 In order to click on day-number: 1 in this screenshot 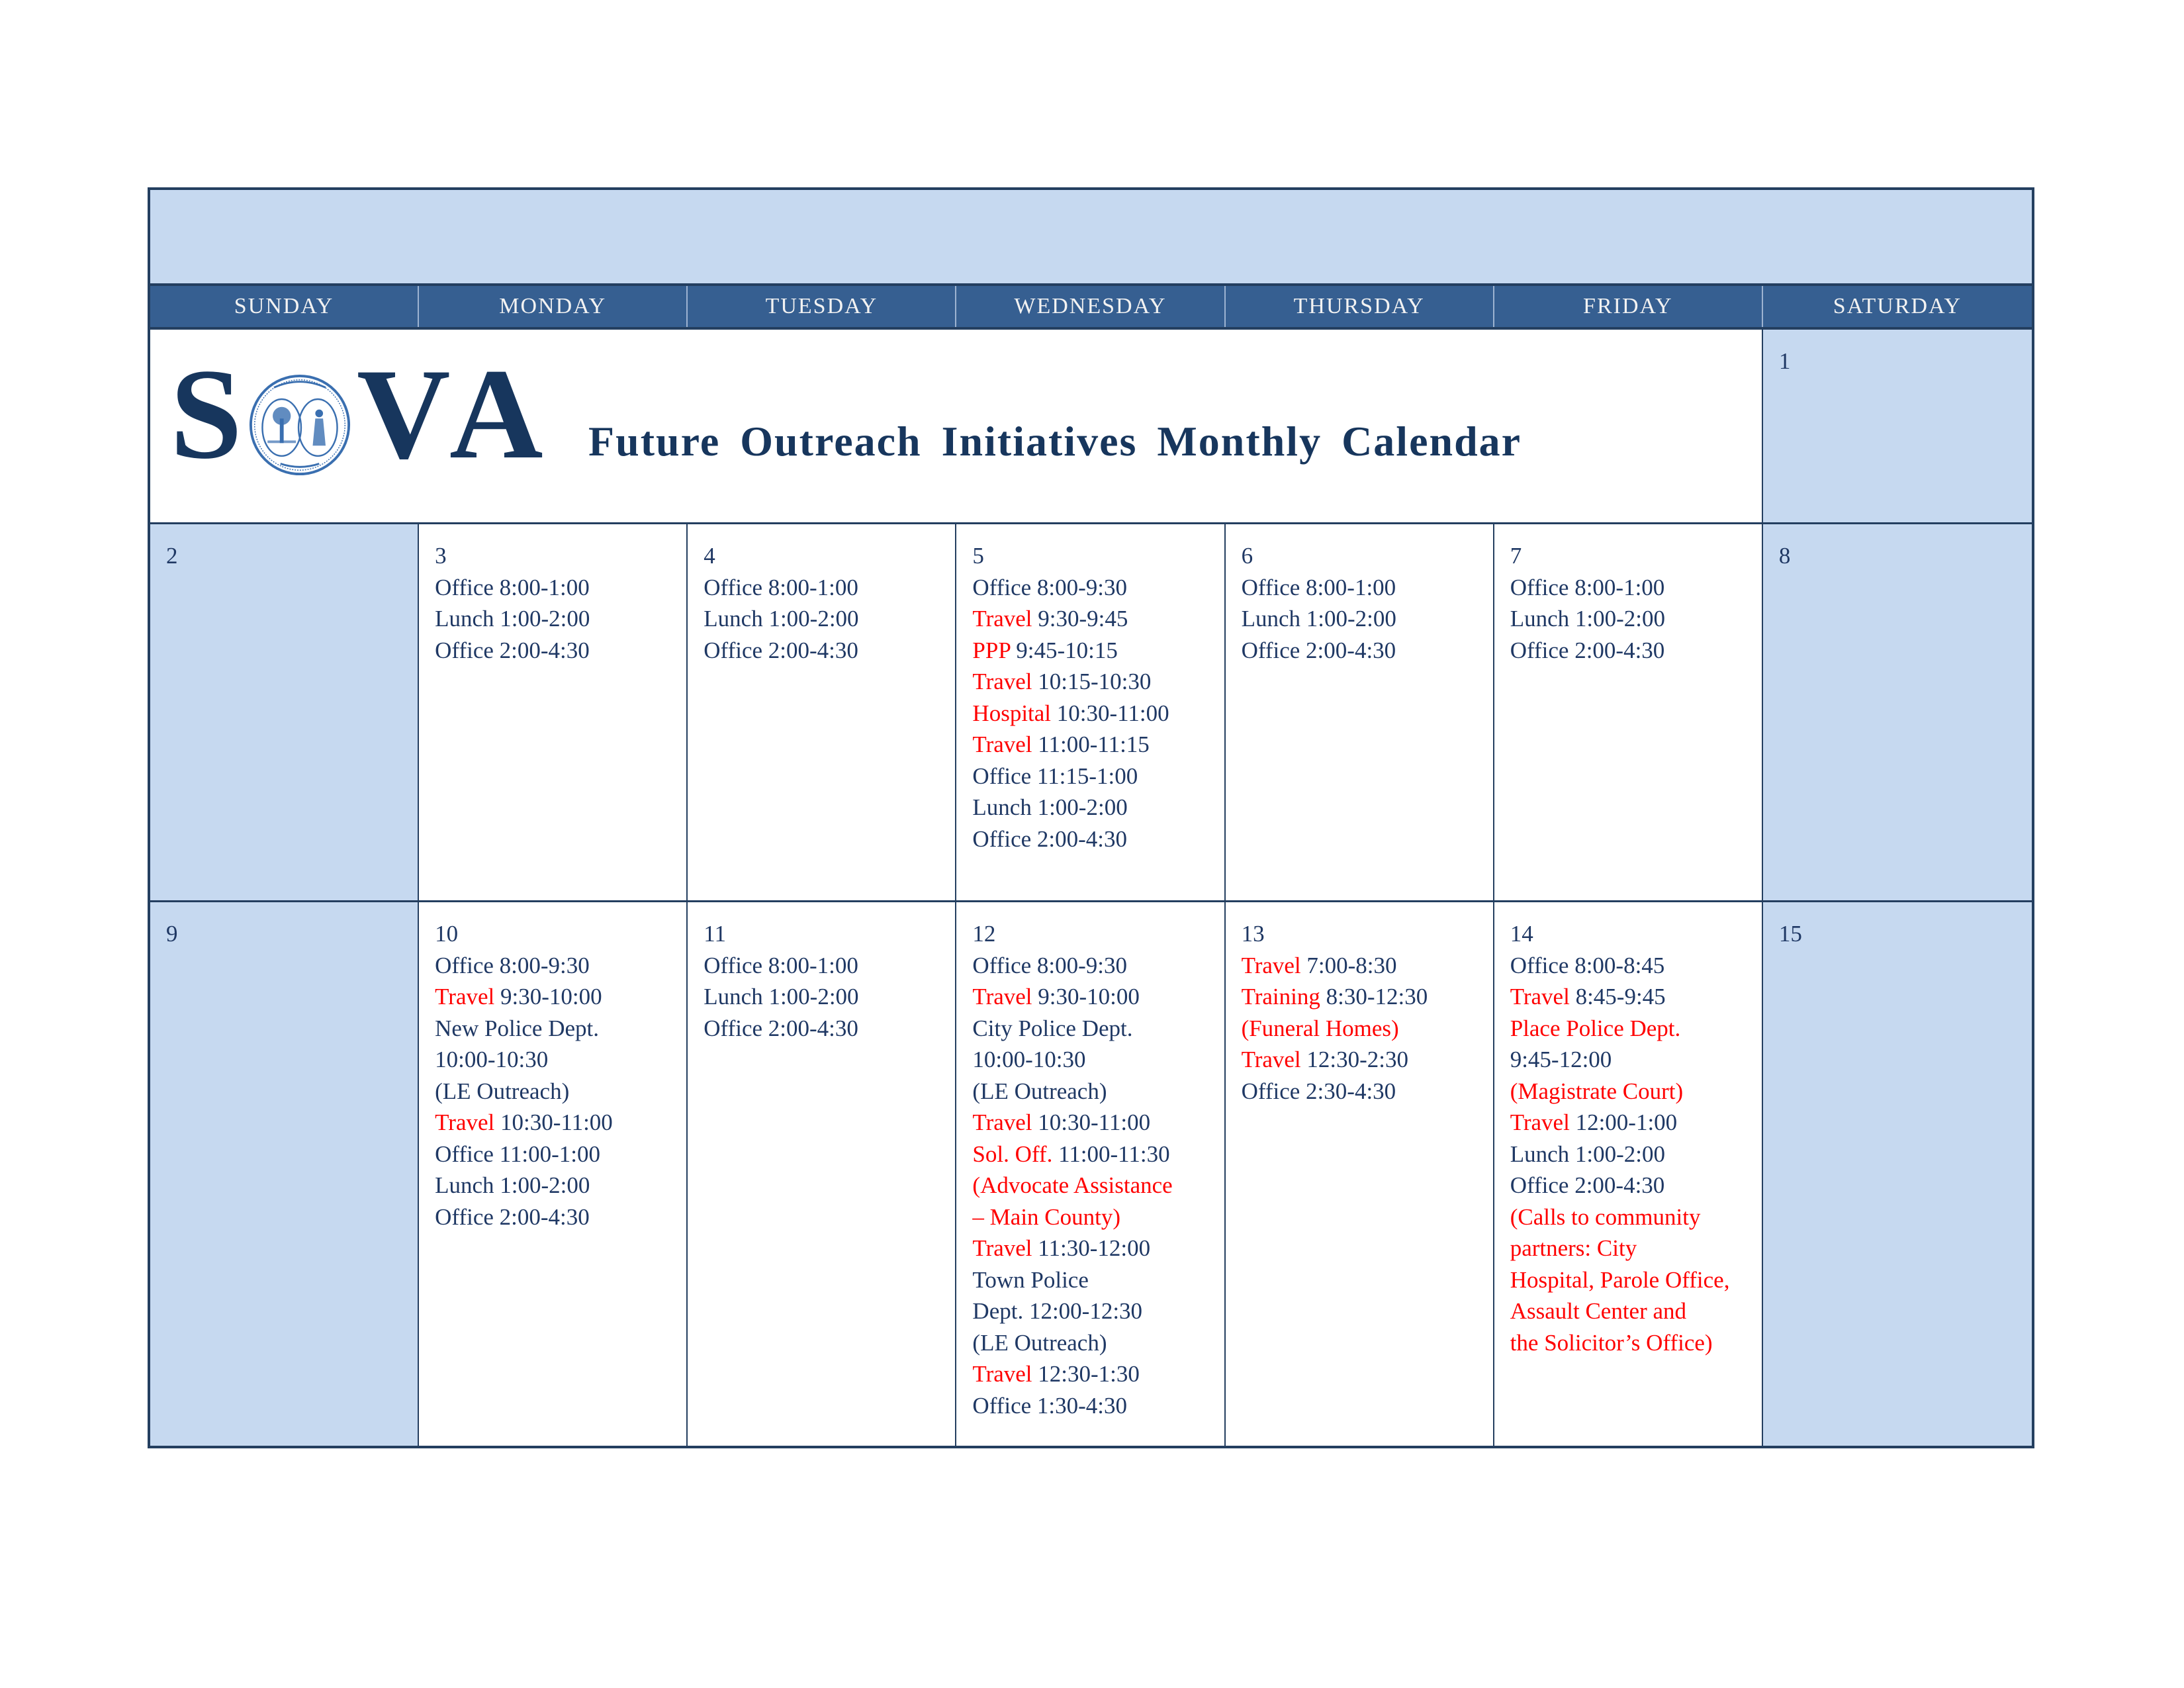, I will do `click(1784, 361)`.